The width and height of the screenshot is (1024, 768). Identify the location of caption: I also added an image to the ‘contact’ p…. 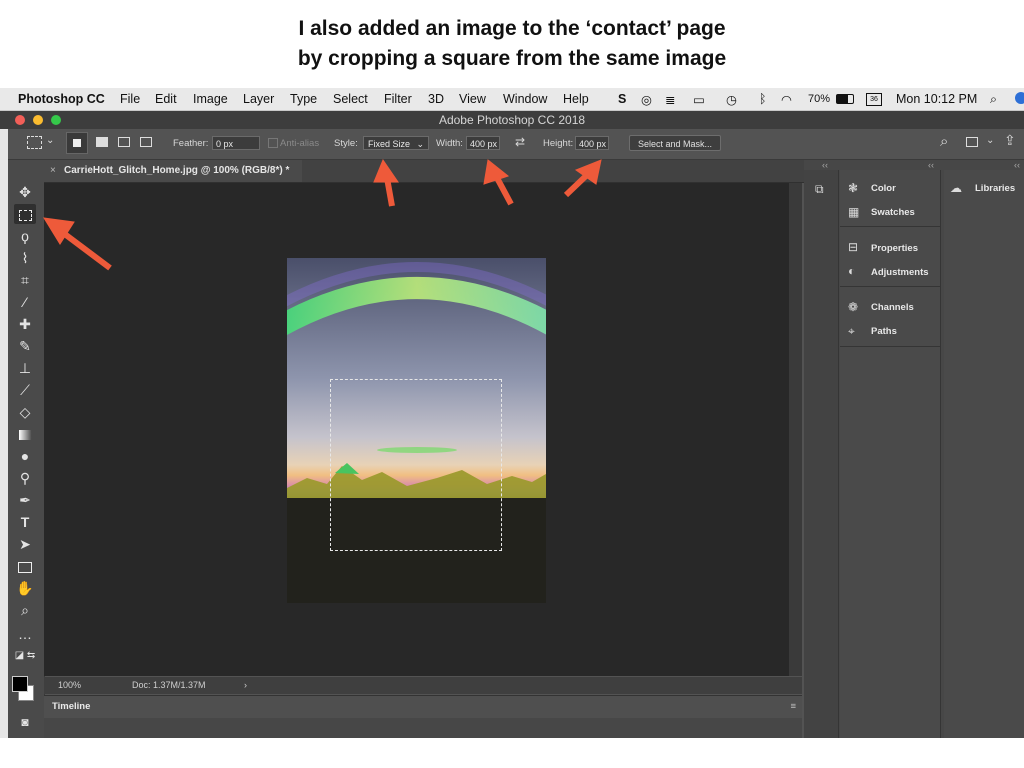
(512, 44).